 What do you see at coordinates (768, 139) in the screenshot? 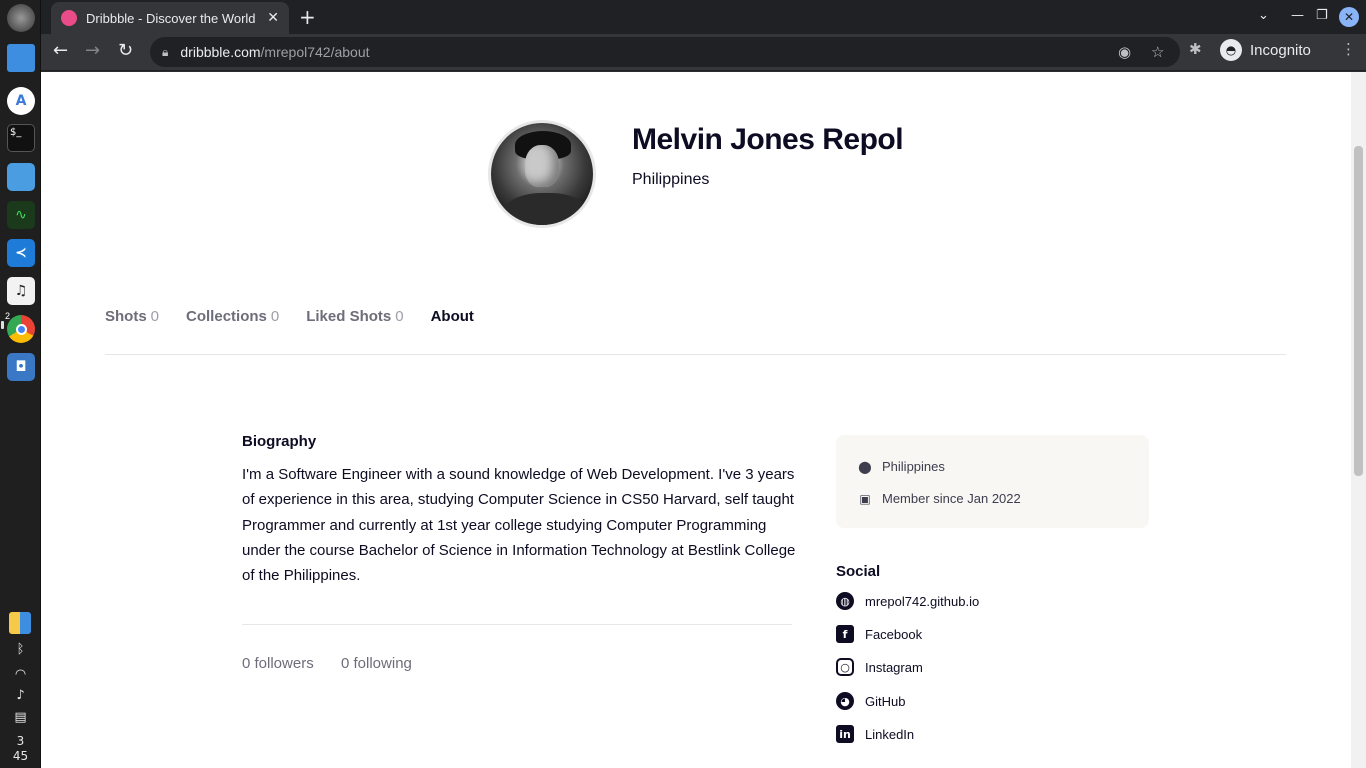
I see `profile-name: Melvin Jones Repol` at bounding box center [768, 139].